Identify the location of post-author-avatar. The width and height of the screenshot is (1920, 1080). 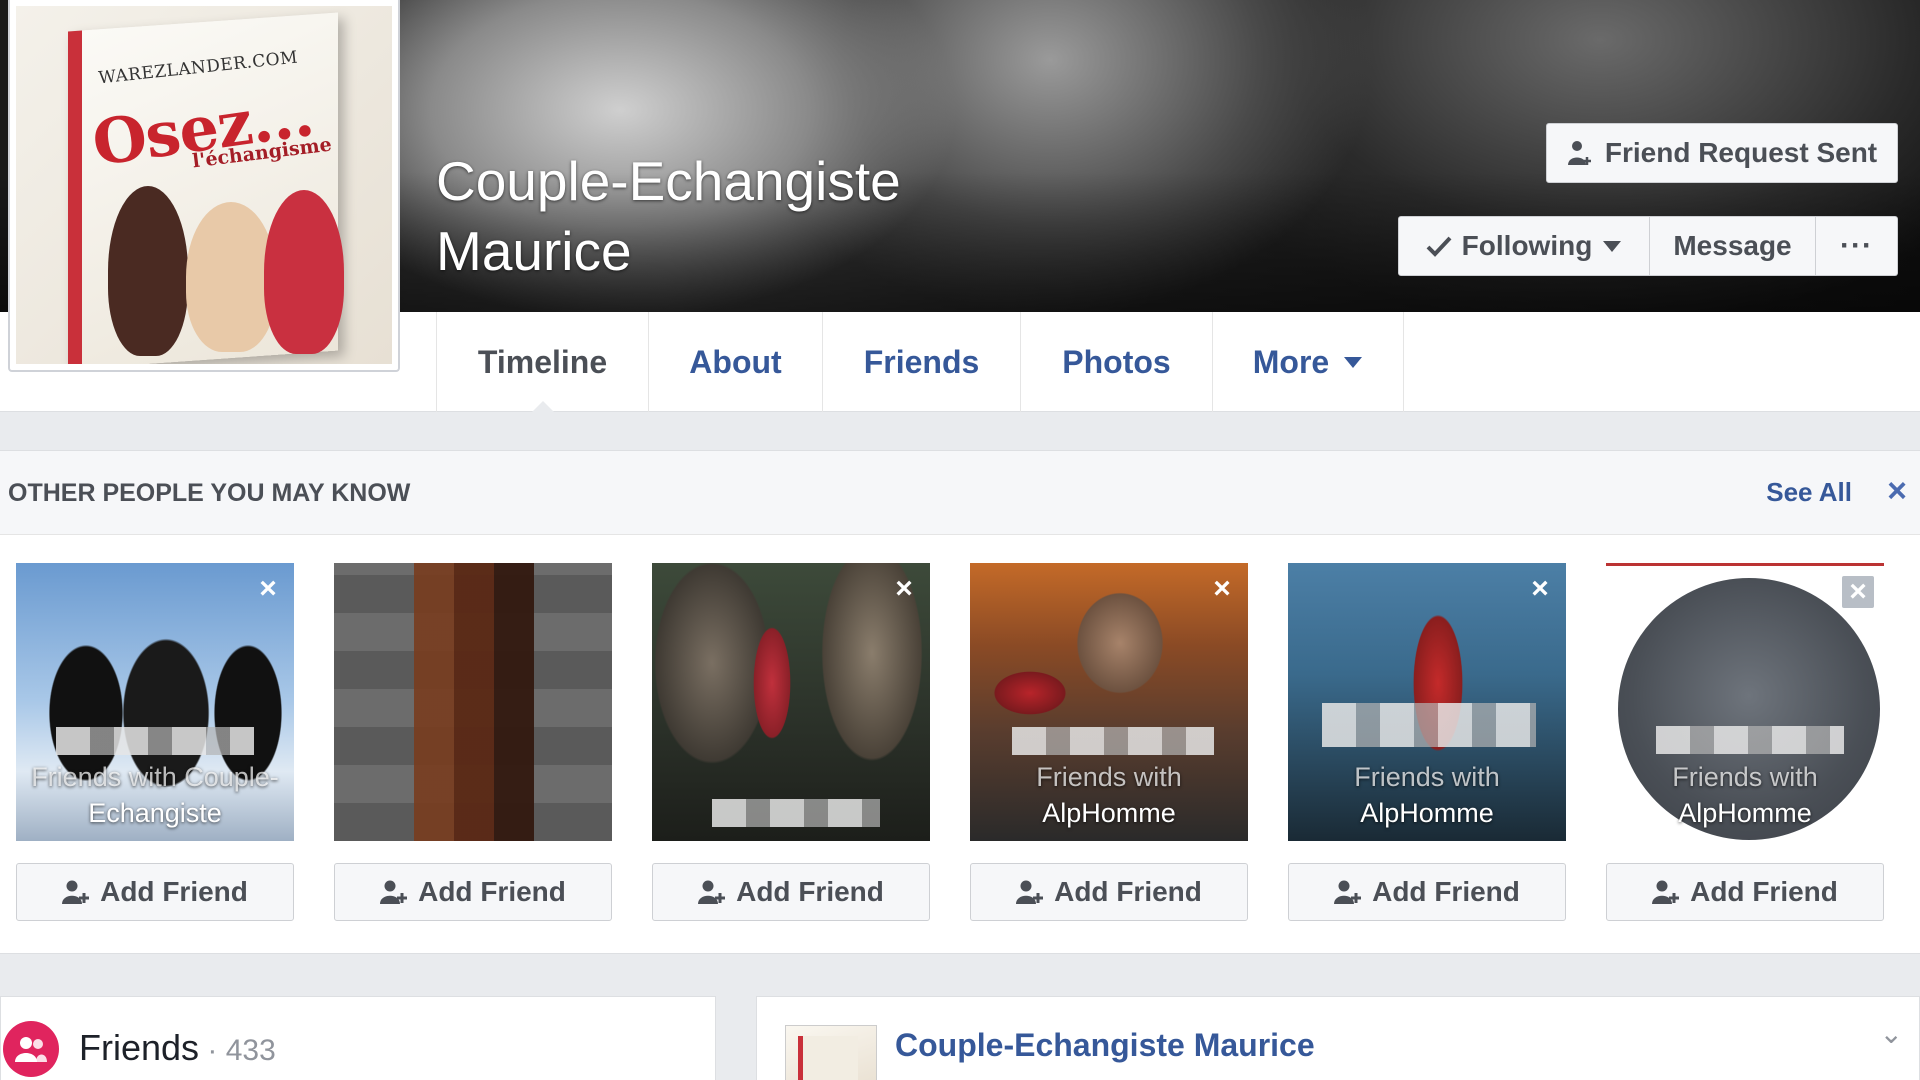
(831, 1052).